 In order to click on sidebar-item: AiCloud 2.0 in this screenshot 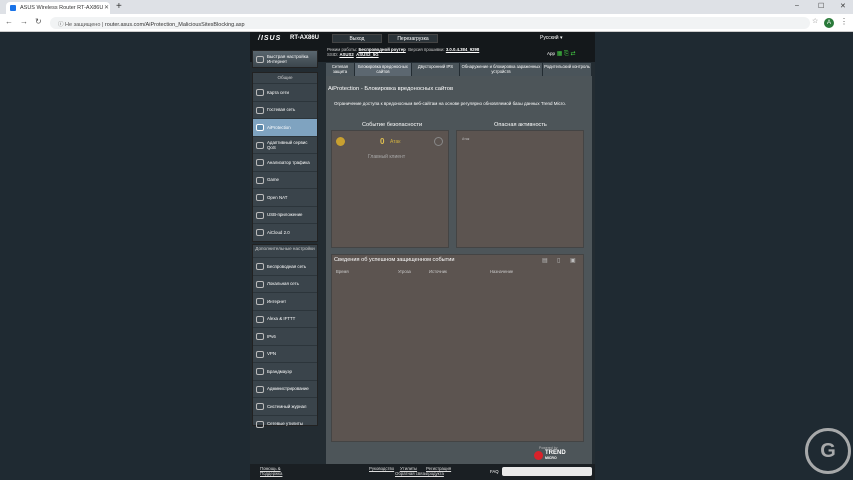, I will do `click(285, 232)`.